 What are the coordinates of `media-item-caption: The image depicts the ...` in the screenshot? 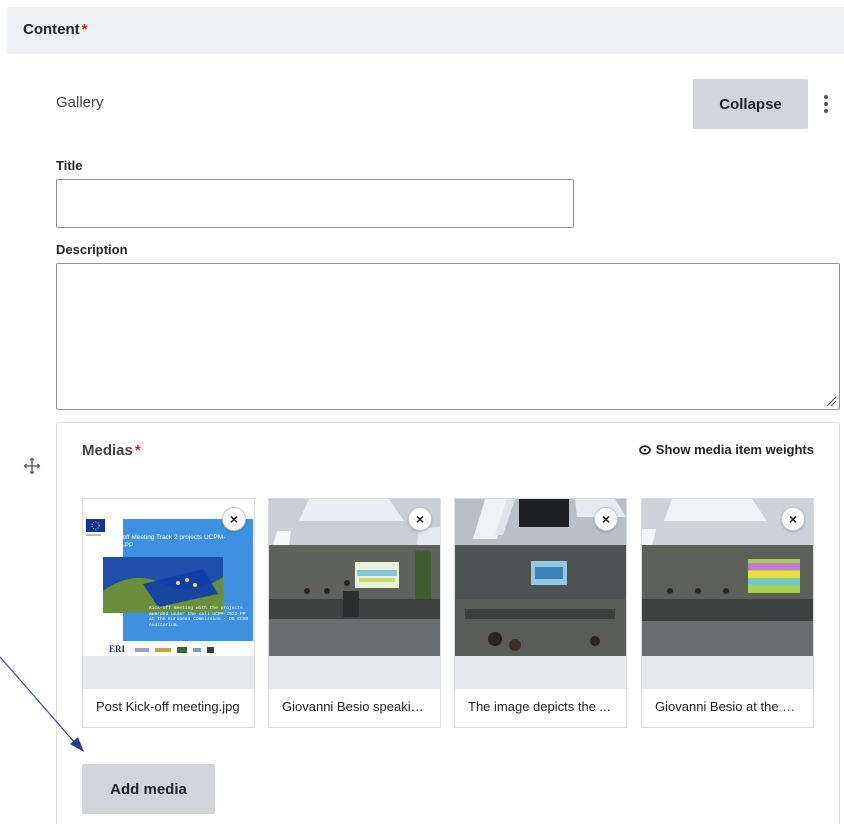 It's located at (540, 708).